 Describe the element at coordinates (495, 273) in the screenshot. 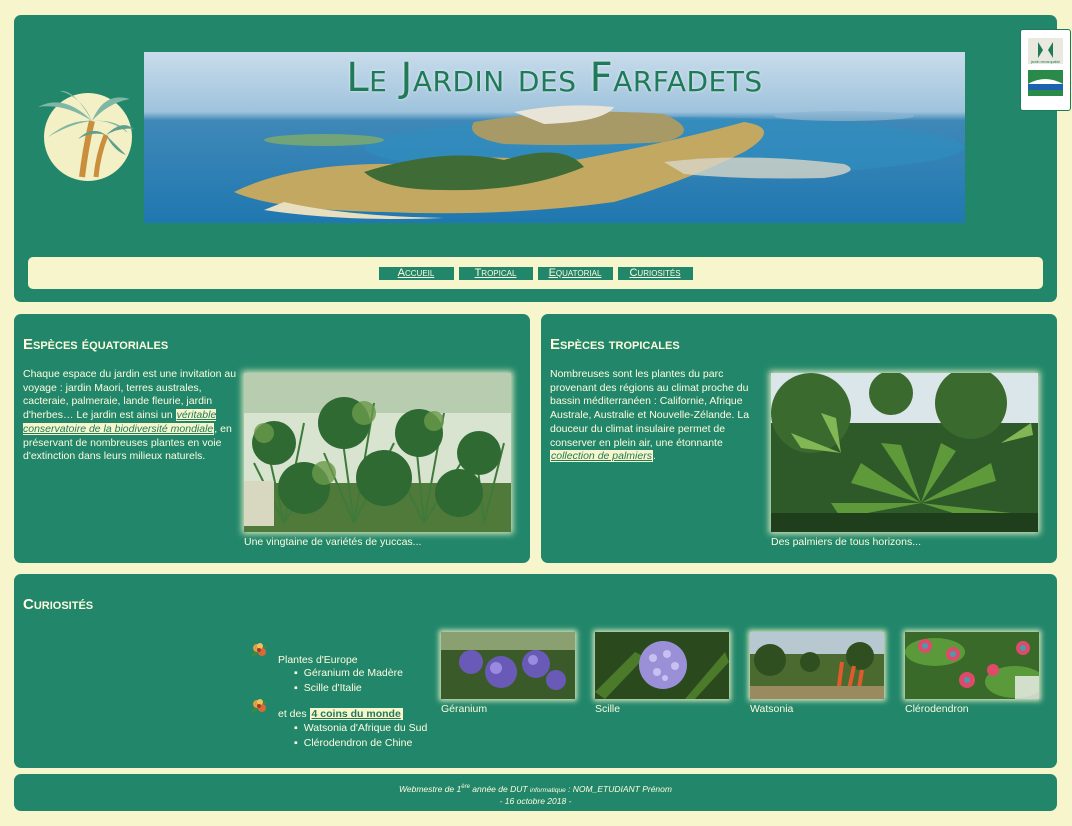

I see `nav-tropical: Tropical` at that location.